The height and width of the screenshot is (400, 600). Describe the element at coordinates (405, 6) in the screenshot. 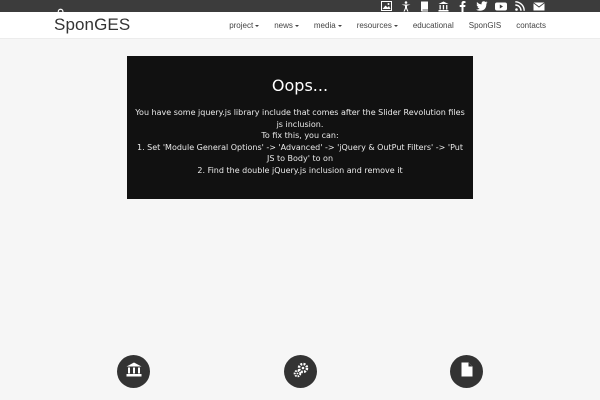

I see `accessibility-icon` at that location.